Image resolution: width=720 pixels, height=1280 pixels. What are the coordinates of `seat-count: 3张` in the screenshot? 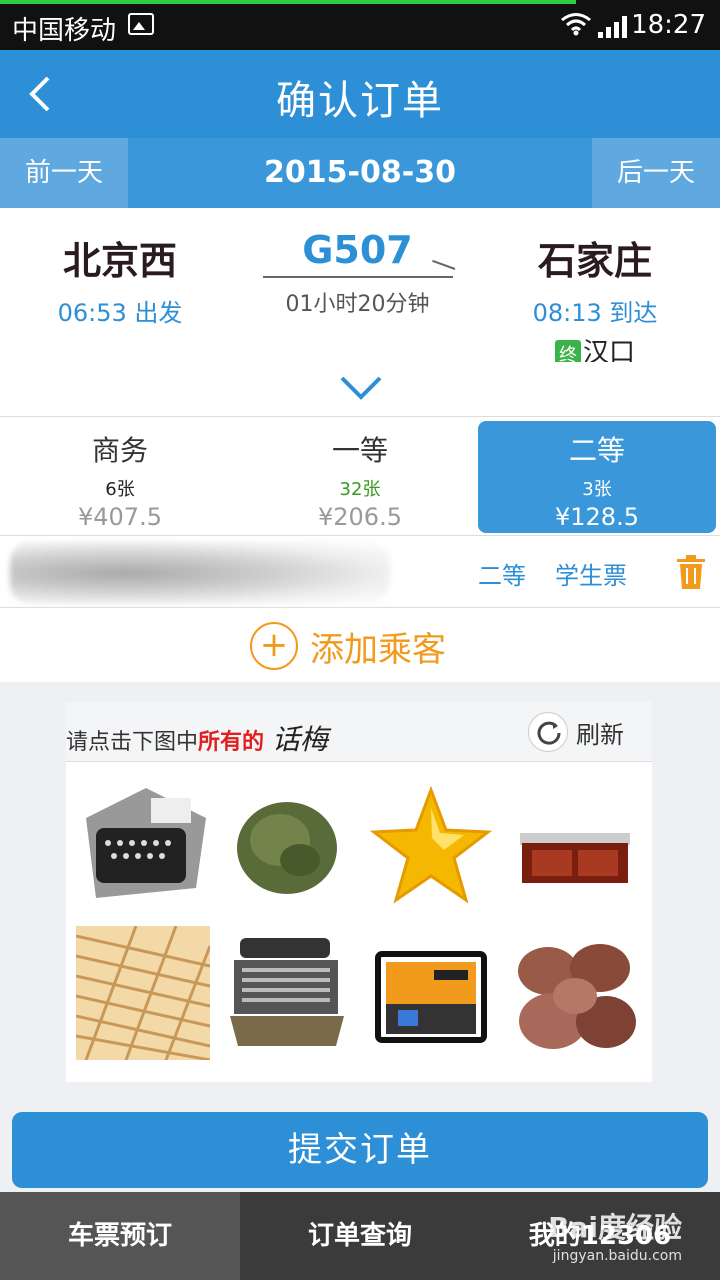 It's located at (597, 489).